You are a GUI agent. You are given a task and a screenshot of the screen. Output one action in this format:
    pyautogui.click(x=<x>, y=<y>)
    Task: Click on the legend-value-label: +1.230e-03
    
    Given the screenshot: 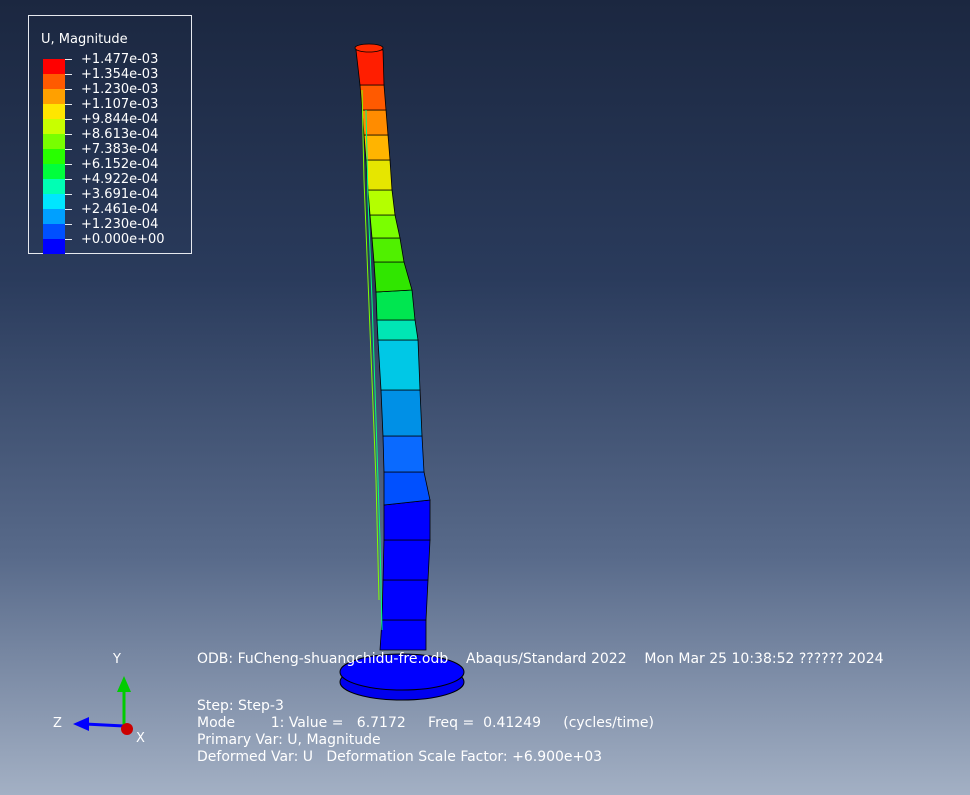 What is the action you would take?
    pyautogui.click(x=120, y=89)
    